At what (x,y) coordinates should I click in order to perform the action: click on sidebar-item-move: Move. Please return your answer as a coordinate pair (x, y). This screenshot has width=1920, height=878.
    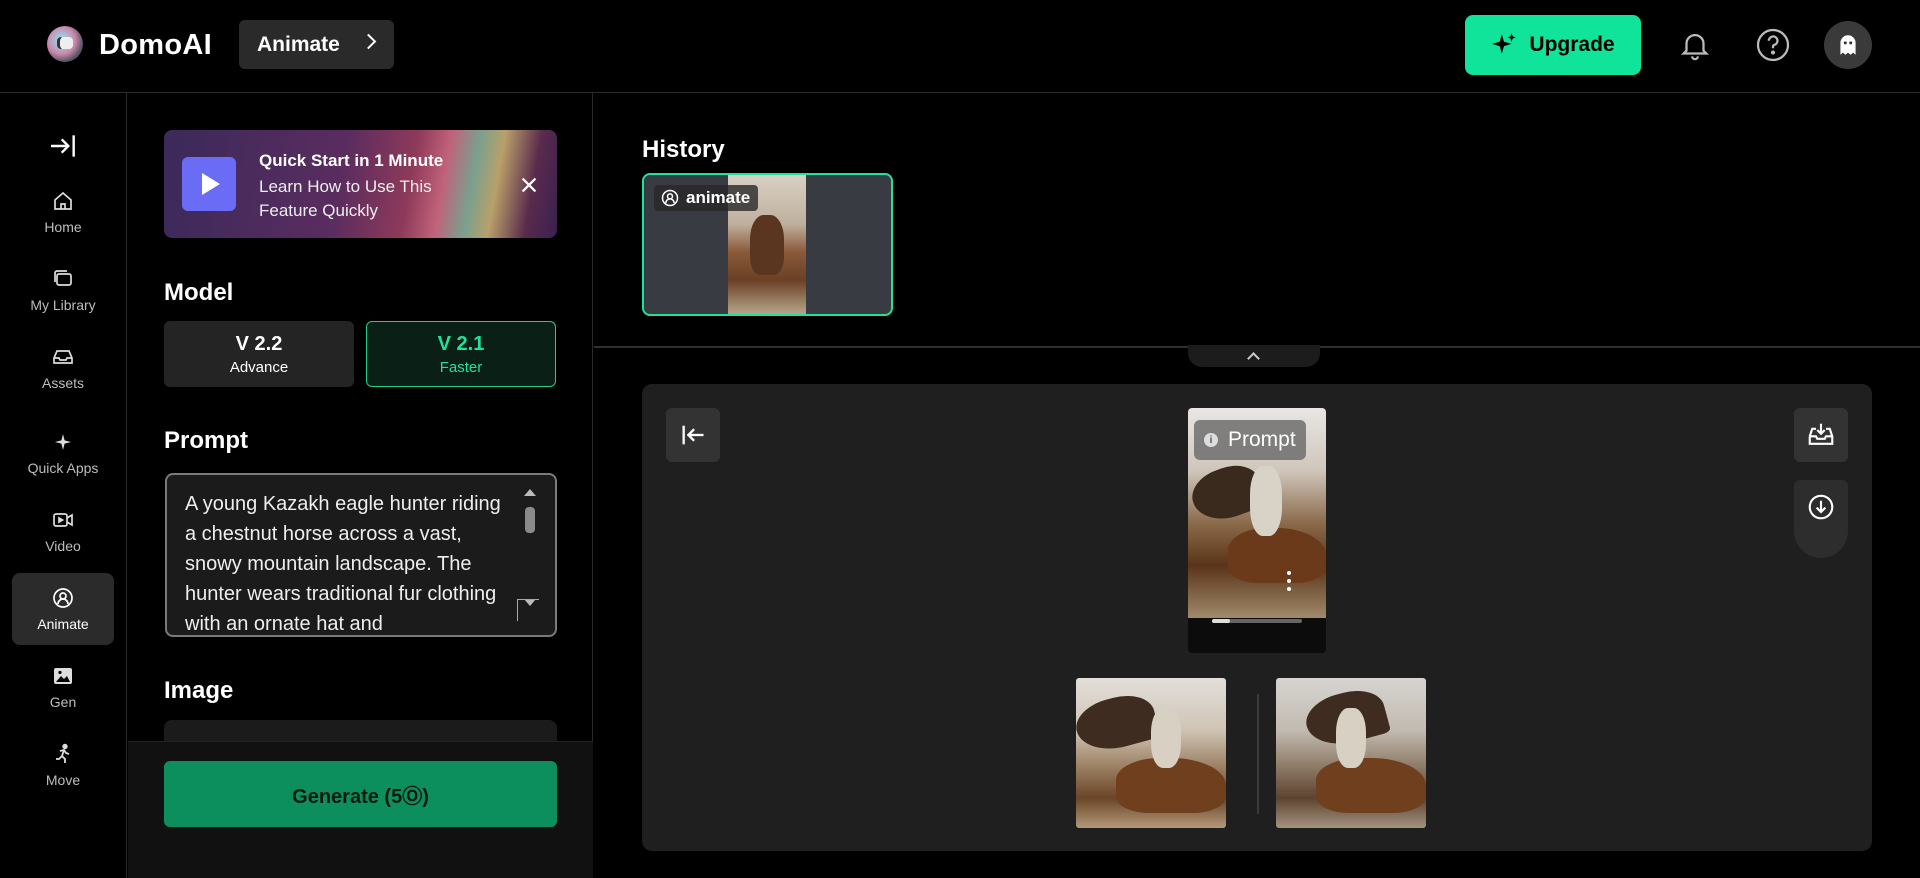
    Looking at the image, I should click on (63, 765).